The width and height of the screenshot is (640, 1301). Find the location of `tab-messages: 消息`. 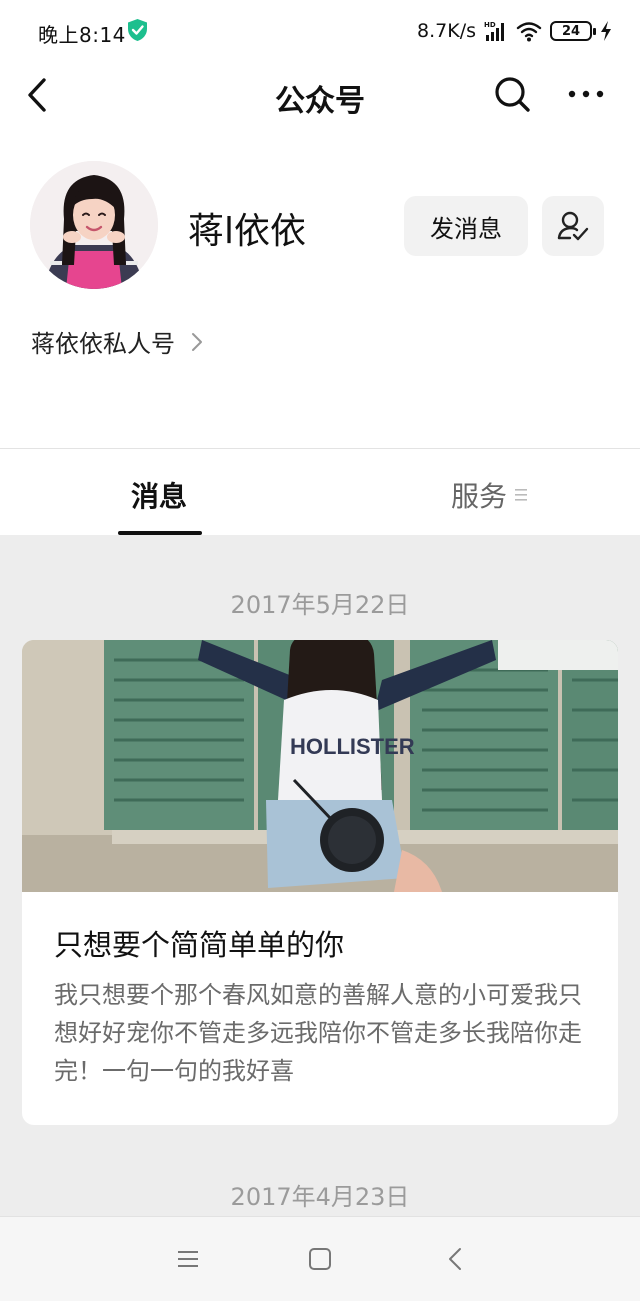

tab-messages: 消息 is located at coordinates (159, 495).